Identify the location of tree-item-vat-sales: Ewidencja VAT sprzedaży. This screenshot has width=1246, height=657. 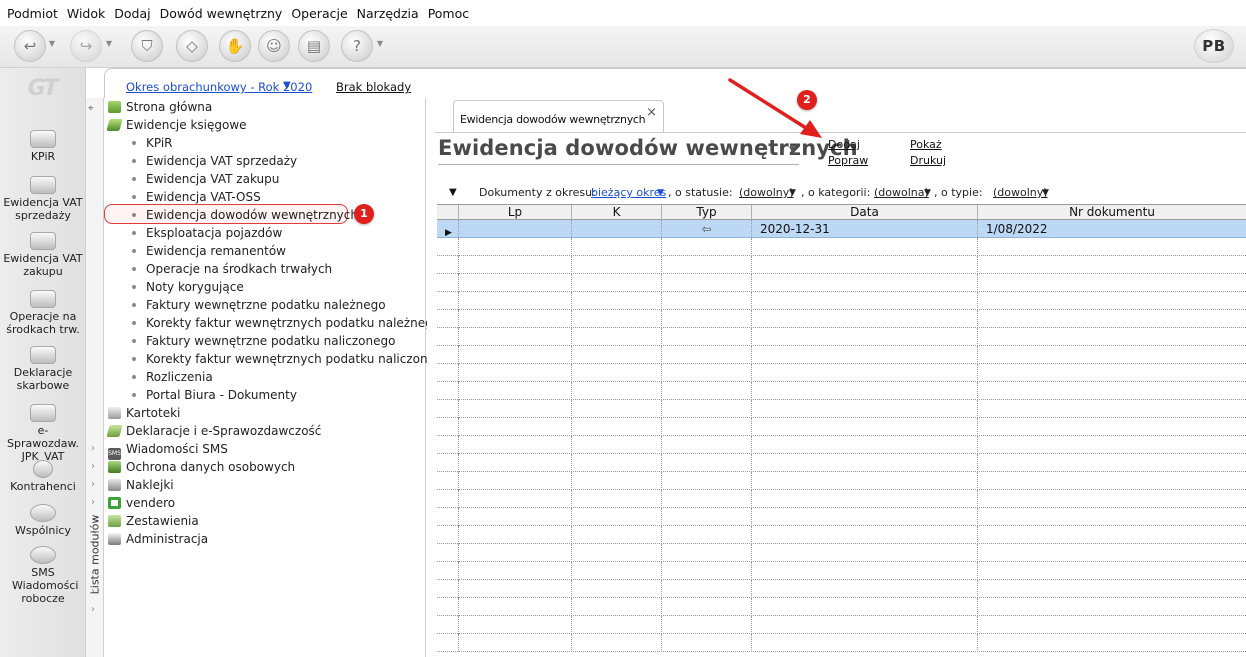
(200, 161).